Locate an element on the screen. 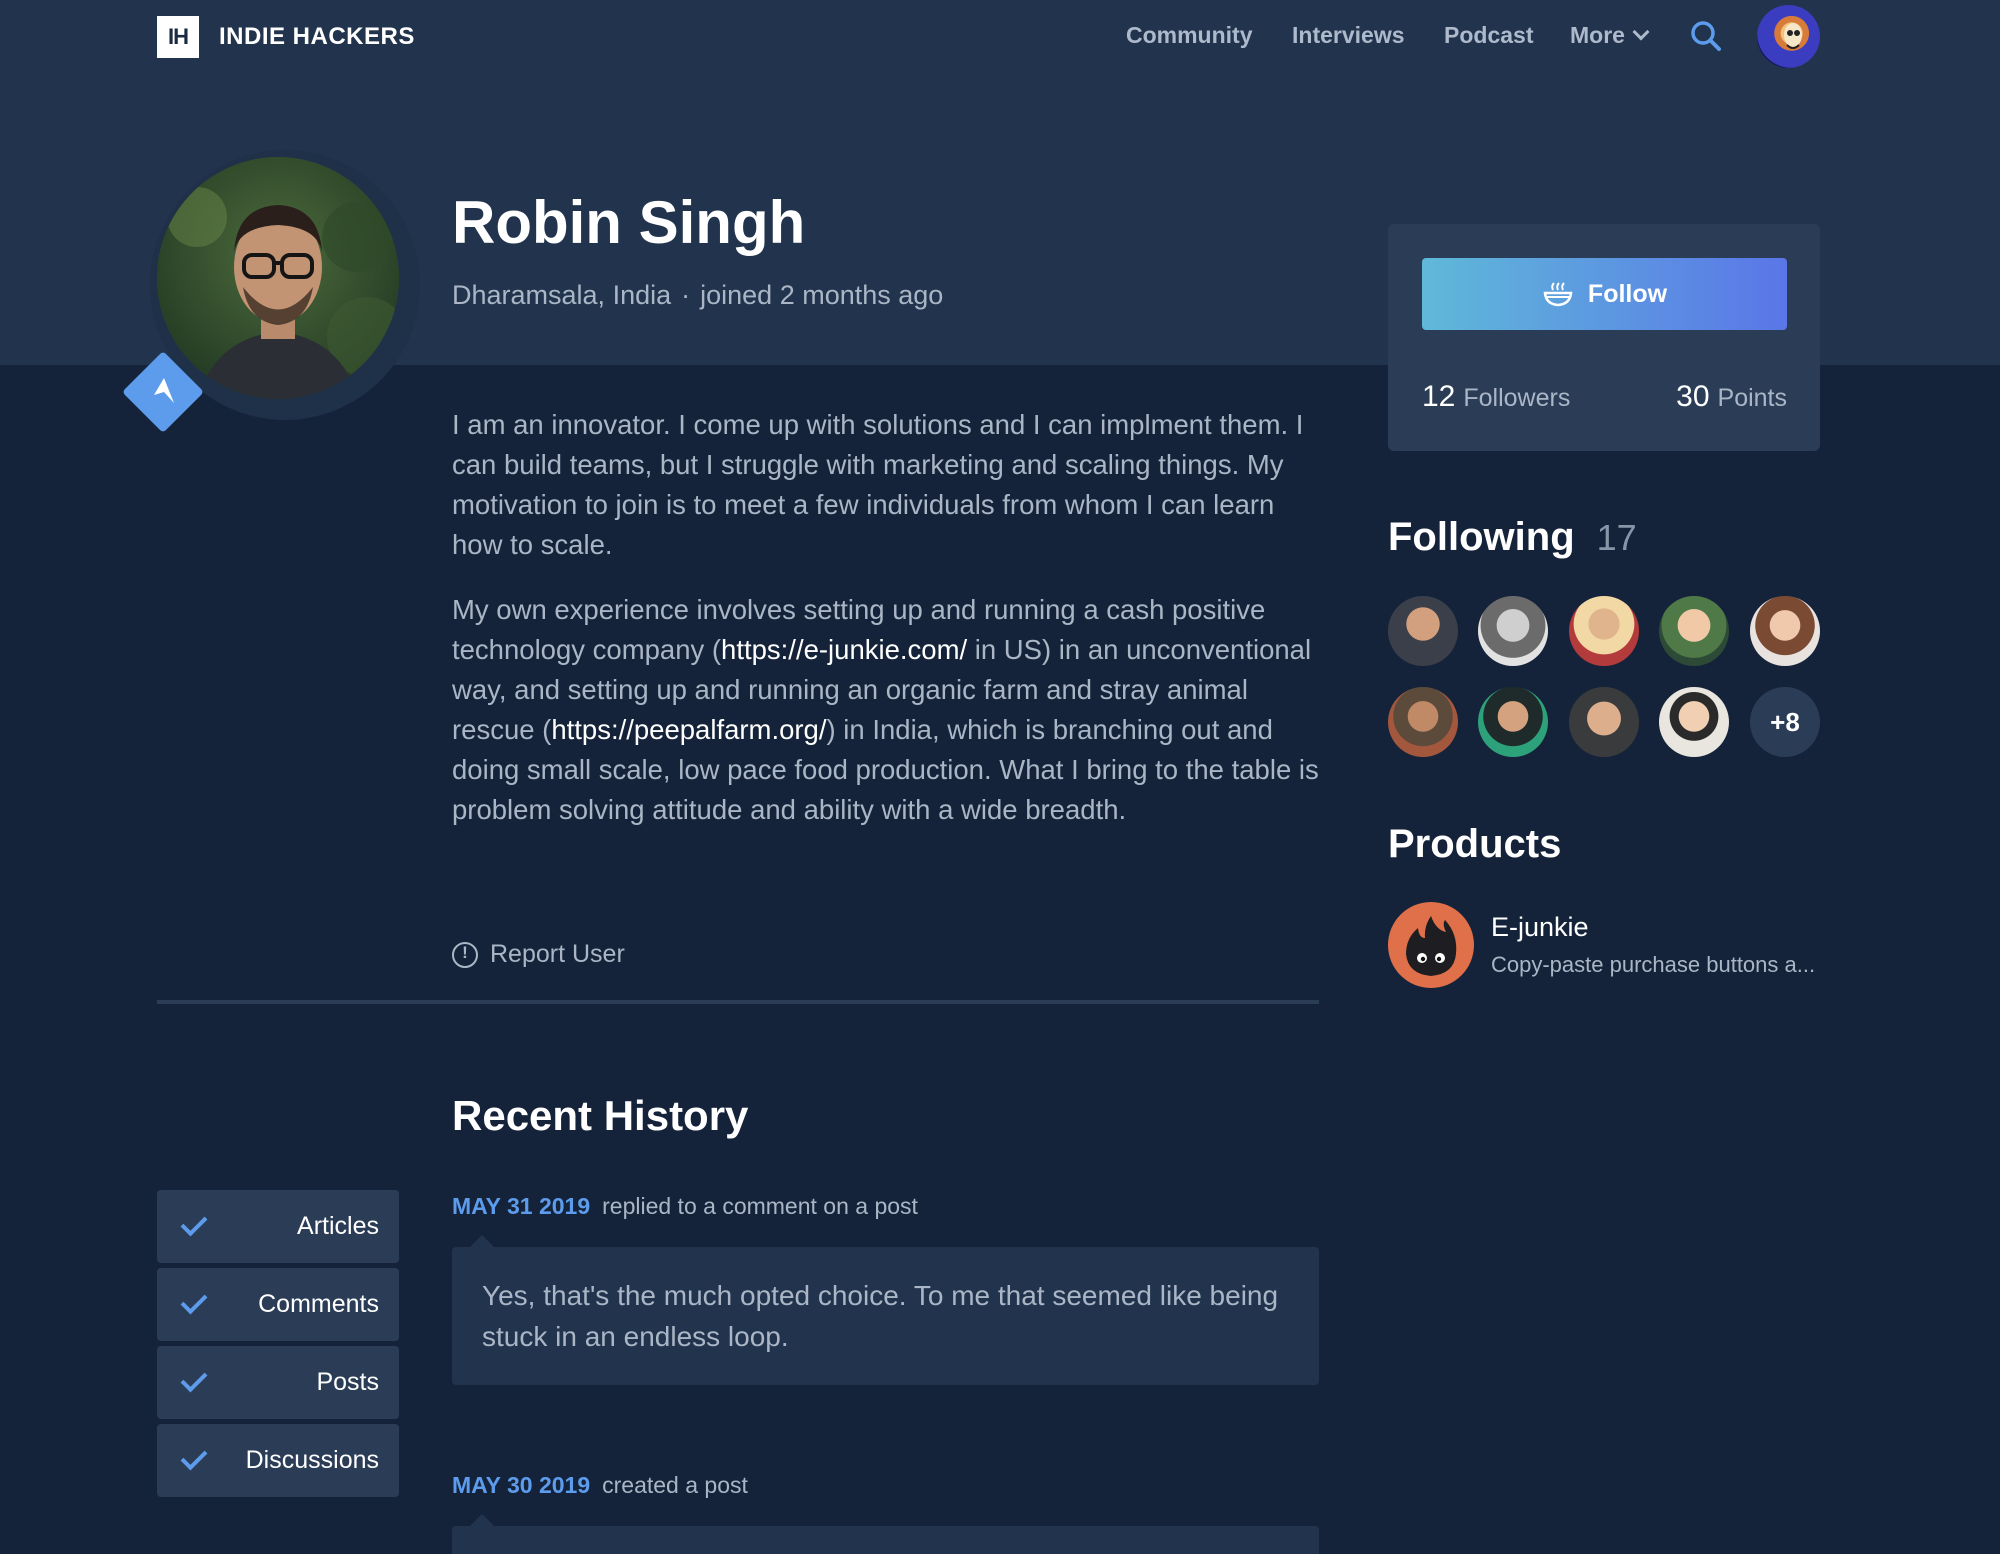 The image size is (2000, 1554). filter-posts: Posts is located at coordinates (278, 1382).